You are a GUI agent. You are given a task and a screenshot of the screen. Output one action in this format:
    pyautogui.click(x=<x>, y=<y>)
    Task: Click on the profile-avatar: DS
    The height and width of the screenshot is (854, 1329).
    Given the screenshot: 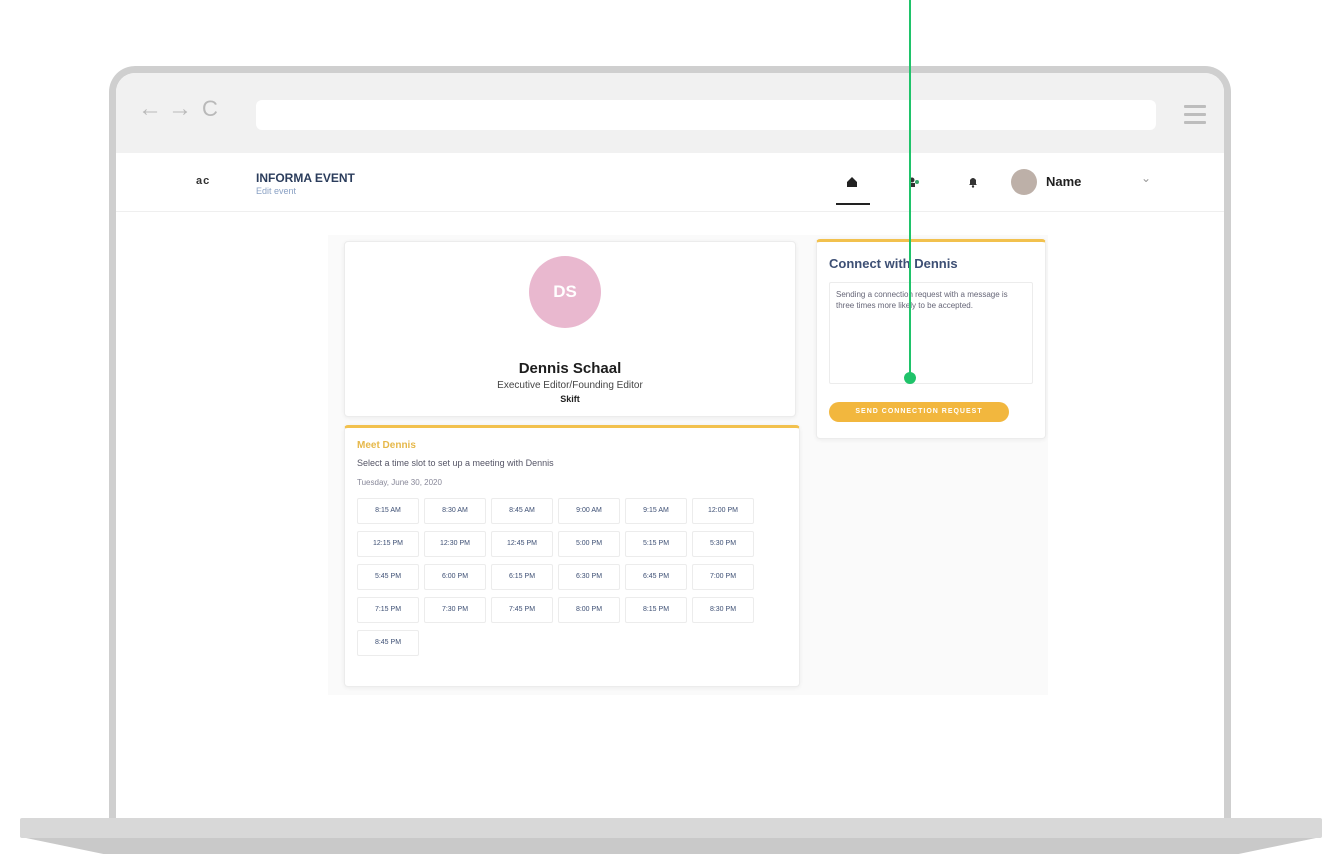 What is the action you would take?
    pyautogui.click(x=565, y=292)
    